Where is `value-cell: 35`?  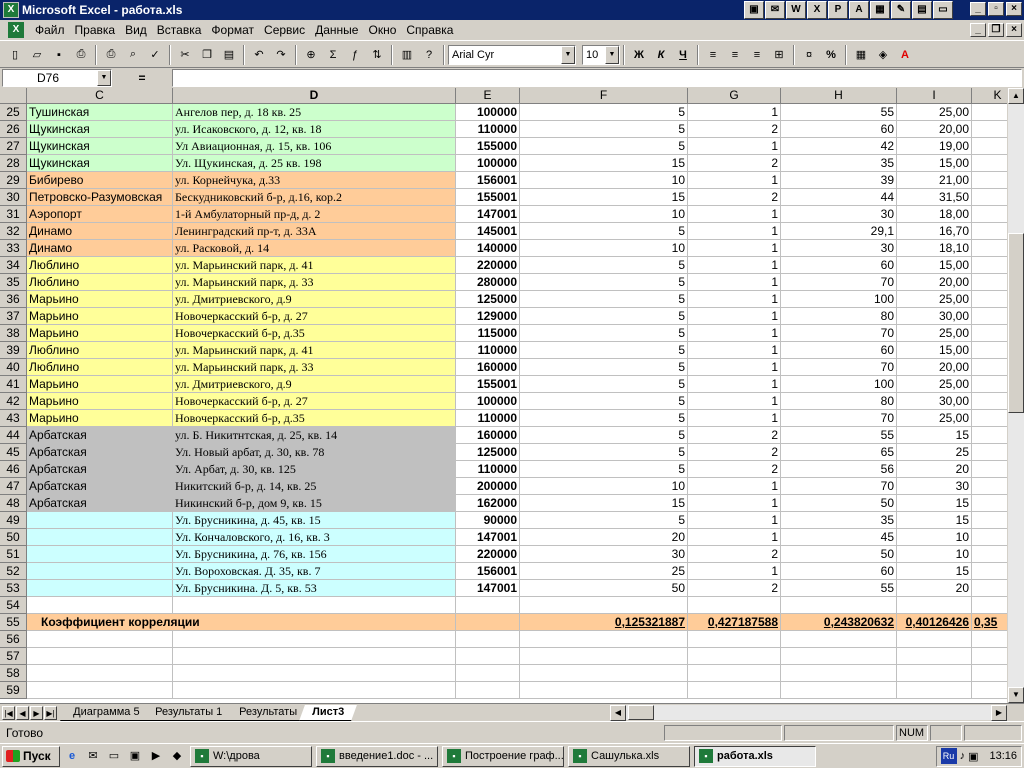
value-cell: 35 is located at coordinates (839, 163).